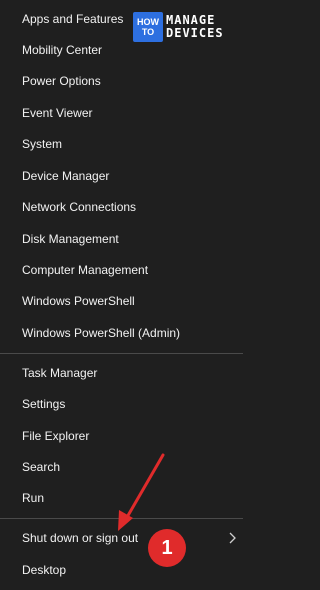 The width and height of the screenshot is (320, 590). I want to click on how-to-manage-devices-logo: HOW TO MANAGE DEVICES, so click(184, 27).